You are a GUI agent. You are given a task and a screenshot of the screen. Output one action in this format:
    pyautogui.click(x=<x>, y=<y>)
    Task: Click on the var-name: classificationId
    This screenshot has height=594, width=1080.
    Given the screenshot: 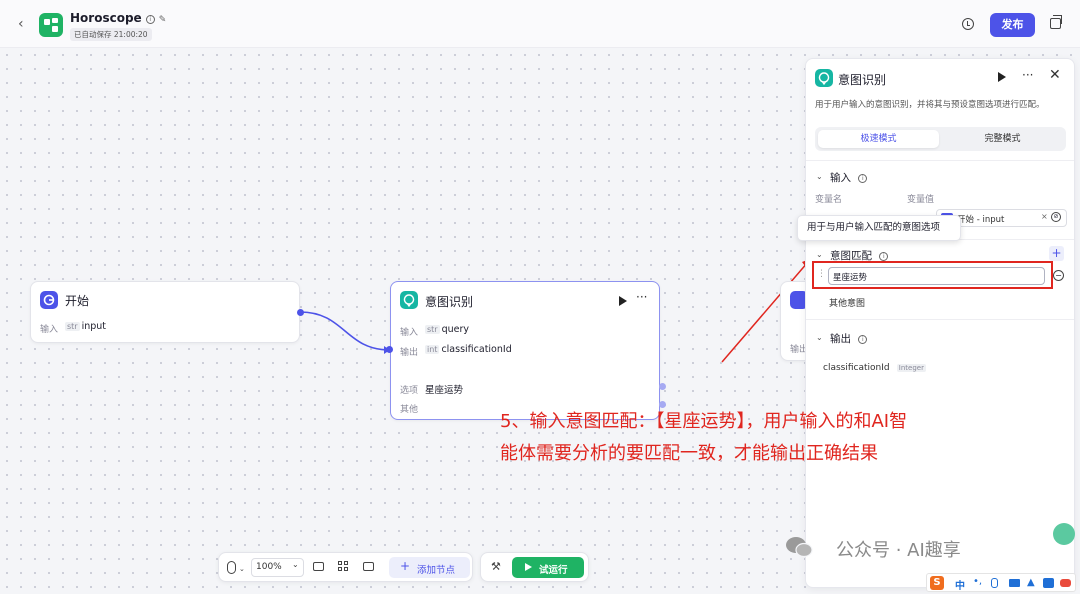 What is the action you would take?
    pyautogui.click(x=476, y=349)
    